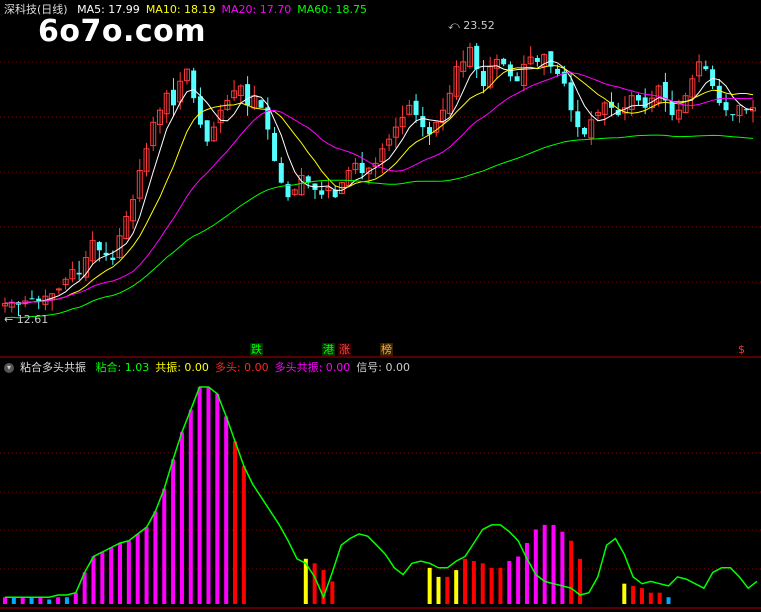 Image resolution: width=761 pixels, height=612 pixels. What do you see at coordinates (241, 367) in the screenshot?
I see `indicator-legend-item: 多头: 0.00` at bounding box center [241, 367].